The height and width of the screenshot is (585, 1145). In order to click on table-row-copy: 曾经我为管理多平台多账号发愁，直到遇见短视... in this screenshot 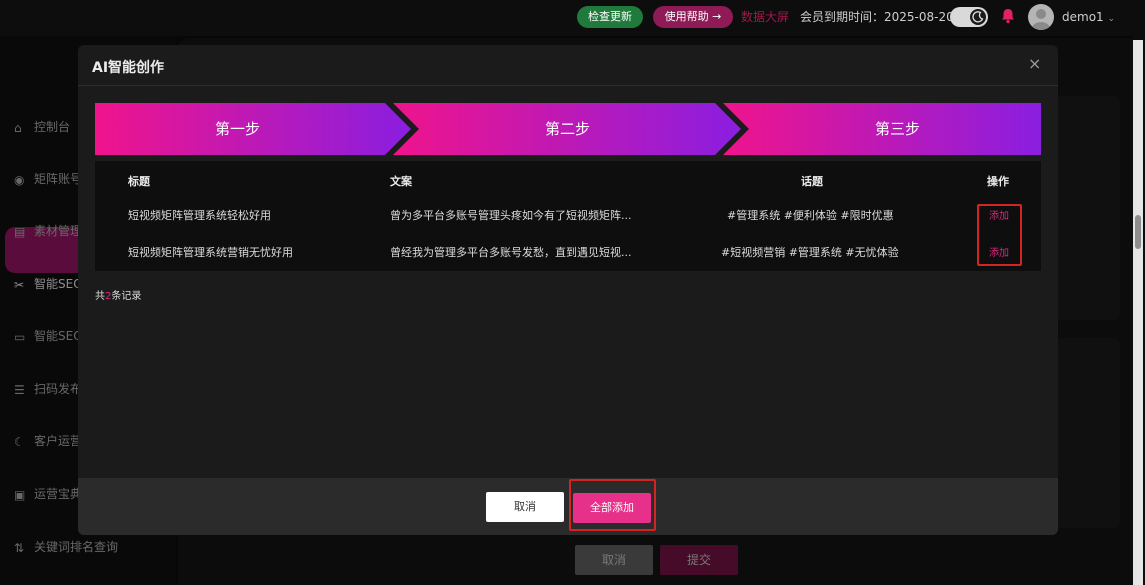, I will do `click(511, 252)`.